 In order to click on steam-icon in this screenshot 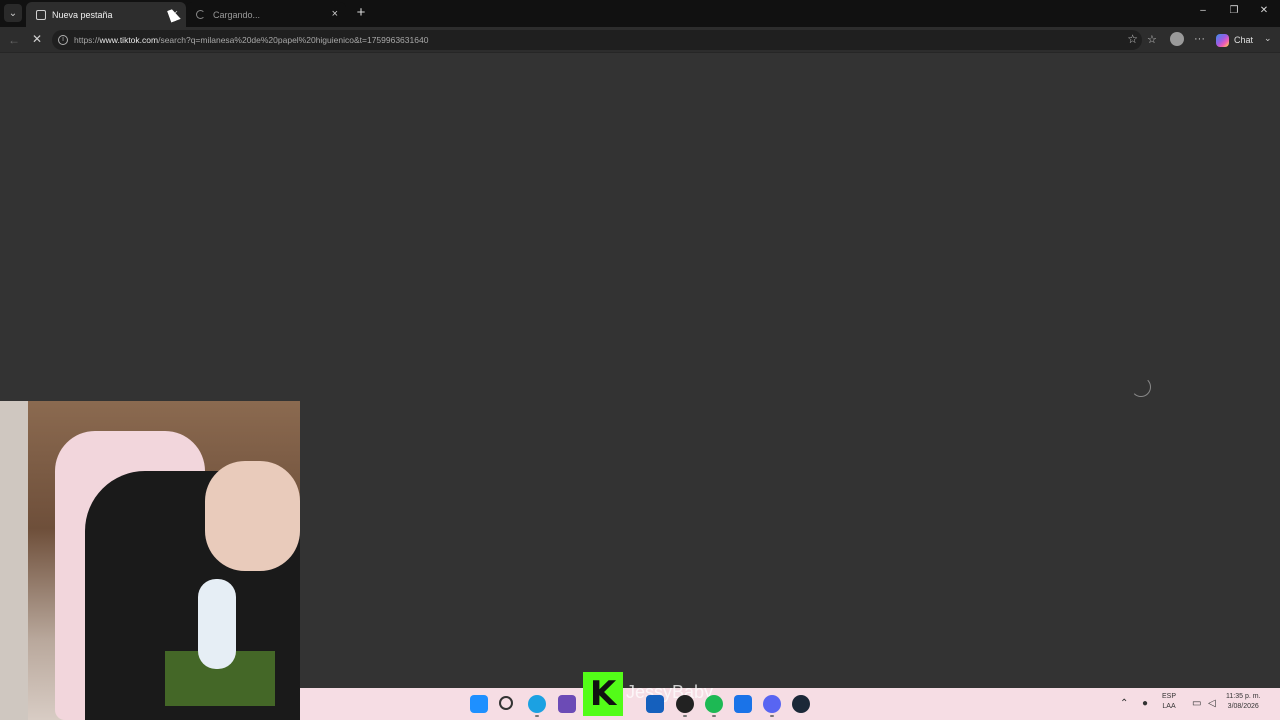, I will do `click(801, 704)`.